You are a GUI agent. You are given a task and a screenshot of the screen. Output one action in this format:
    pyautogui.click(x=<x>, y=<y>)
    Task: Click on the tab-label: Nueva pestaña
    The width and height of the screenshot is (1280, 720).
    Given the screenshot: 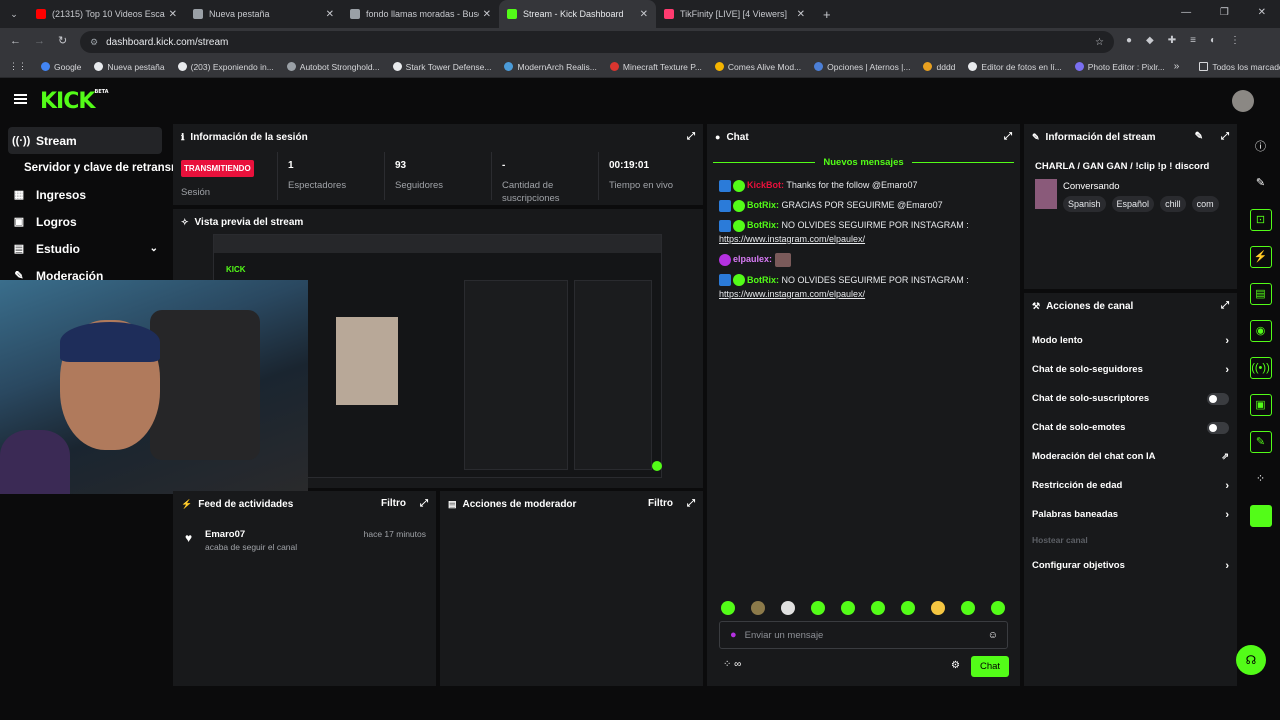 What is the action you would take?
    pyautogui.click(x=239, y=14)
    